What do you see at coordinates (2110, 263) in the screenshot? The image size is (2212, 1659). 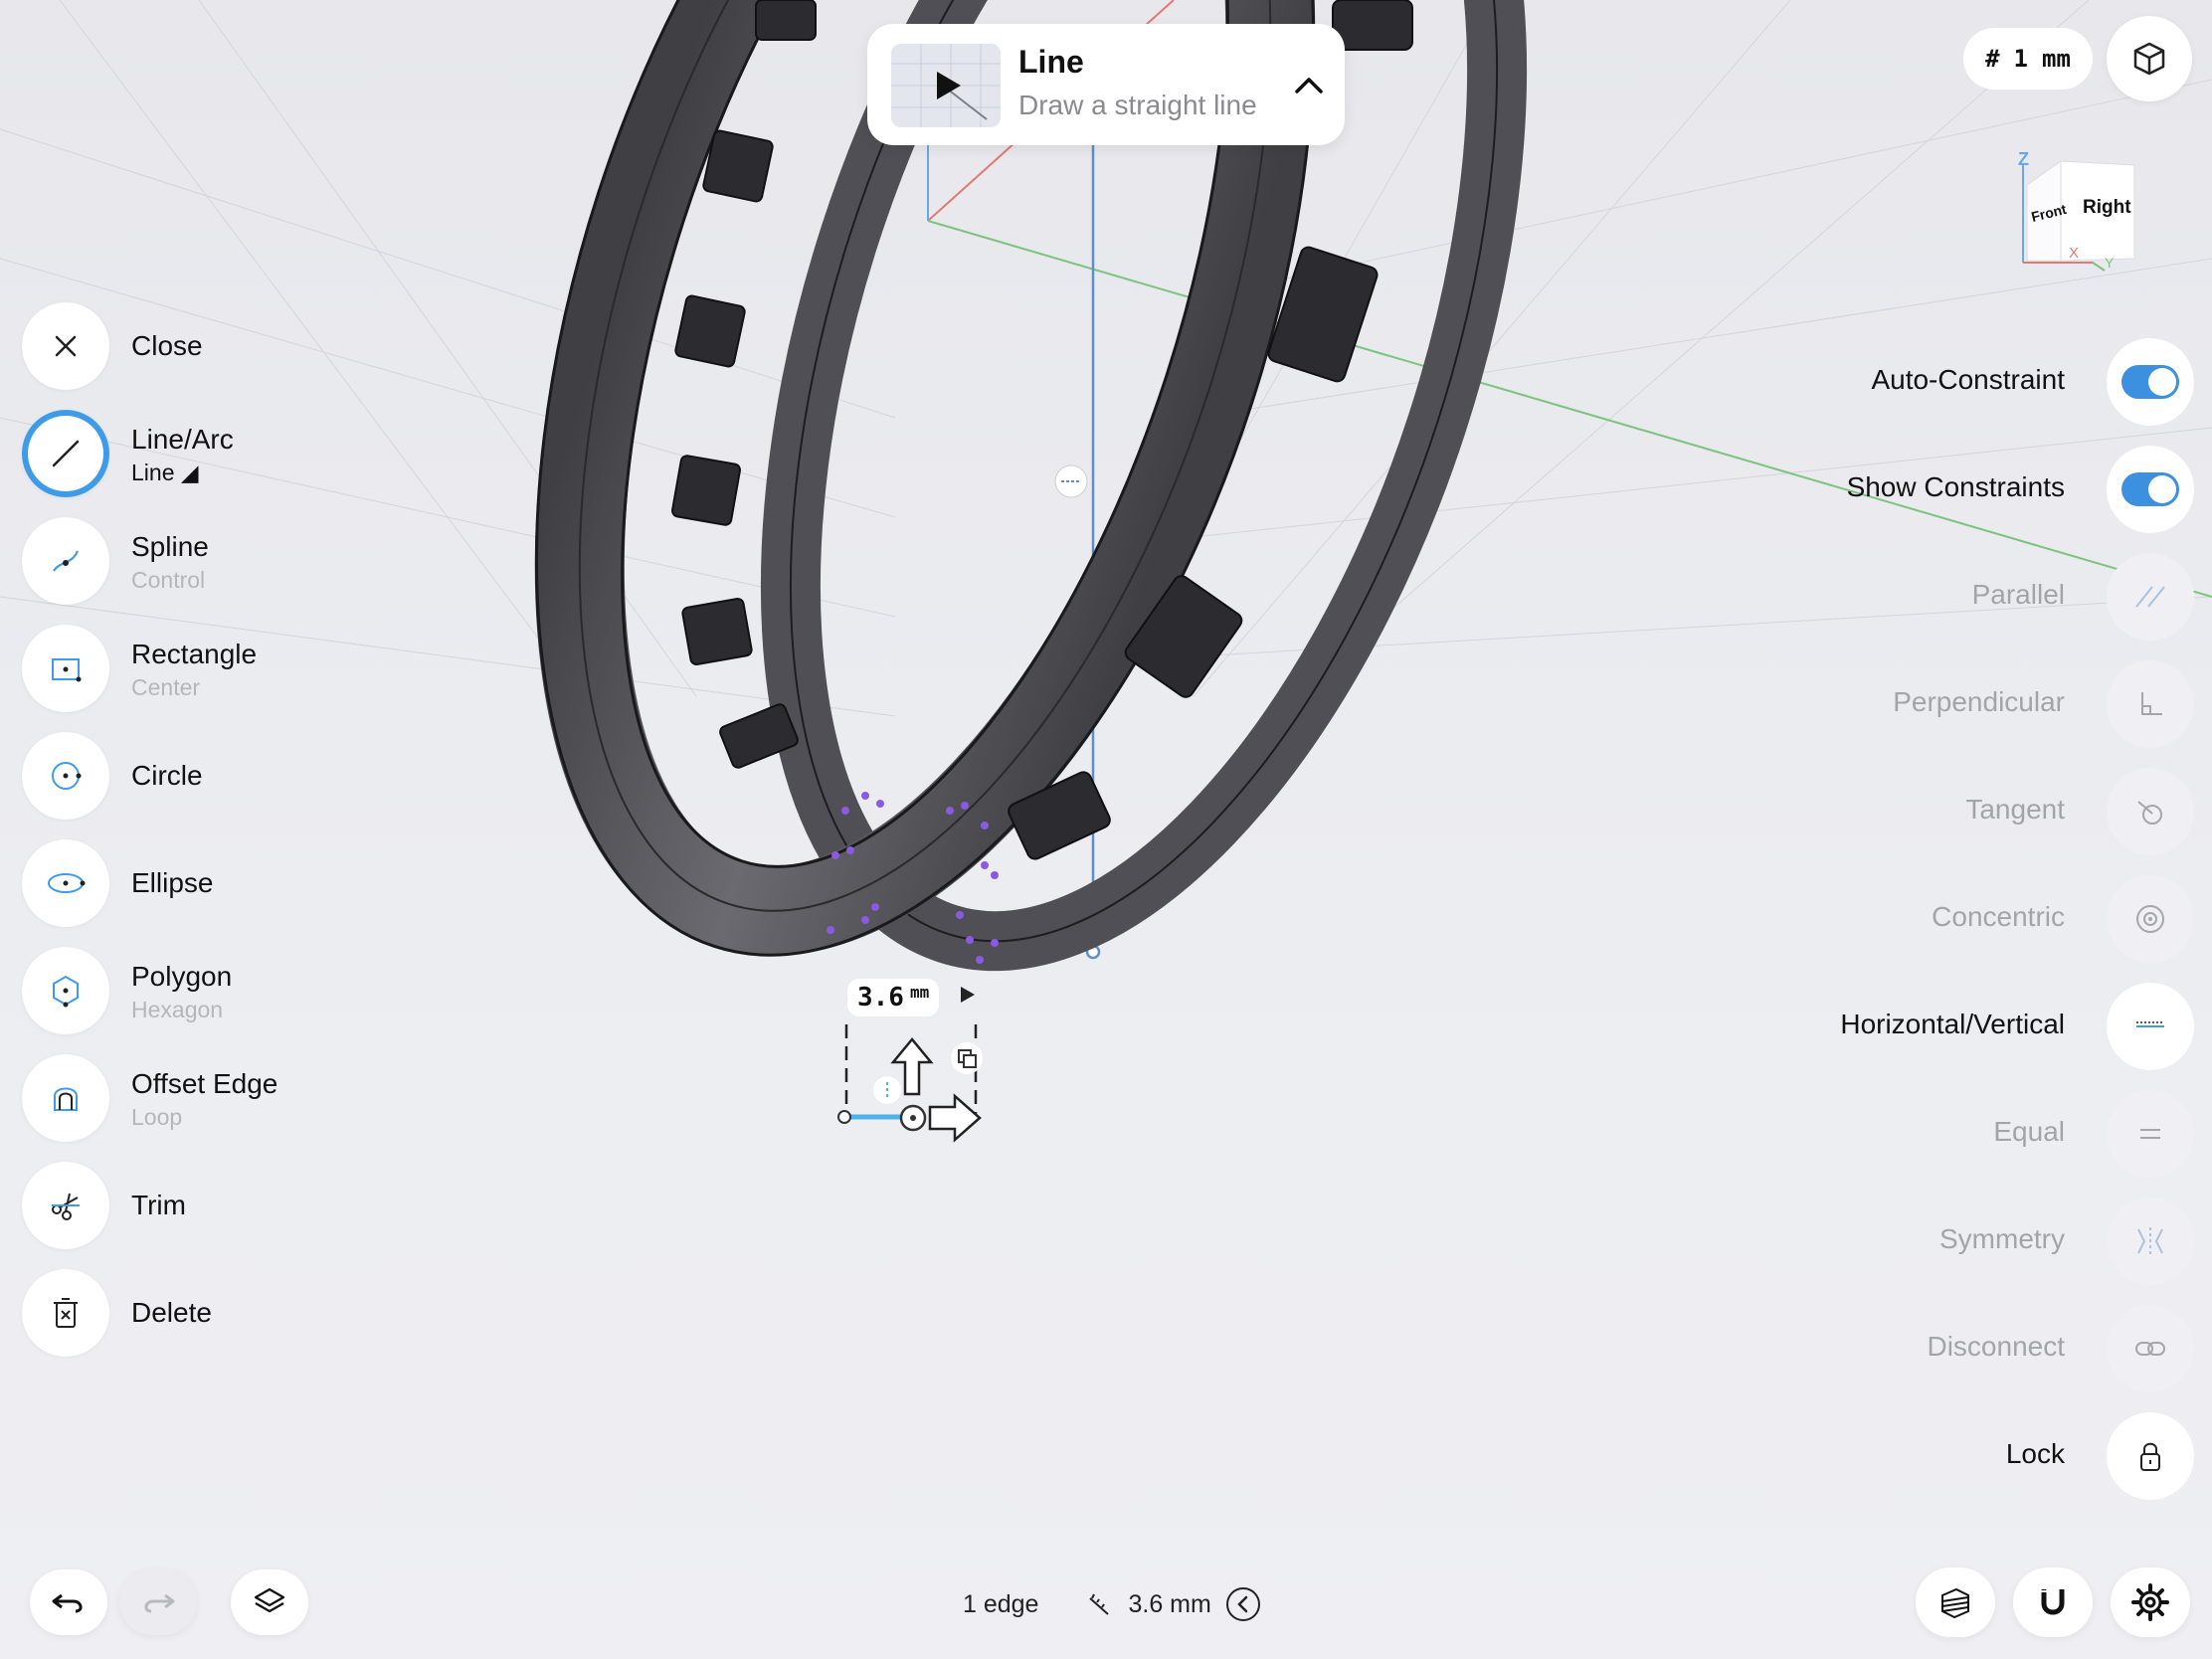 I see `axis-y-label: Y` at bounding box center [2110, 263].